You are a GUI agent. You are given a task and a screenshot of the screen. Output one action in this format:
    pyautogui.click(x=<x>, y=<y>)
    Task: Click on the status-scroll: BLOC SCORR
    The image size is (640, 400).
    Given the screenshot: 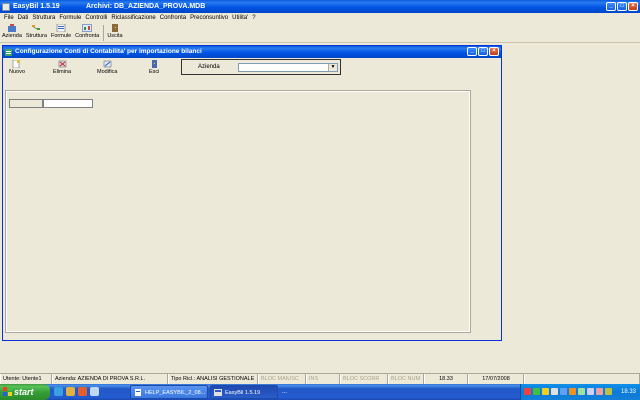 What is the action you would take?
    pyautogui.click(x=364, y=379)
    